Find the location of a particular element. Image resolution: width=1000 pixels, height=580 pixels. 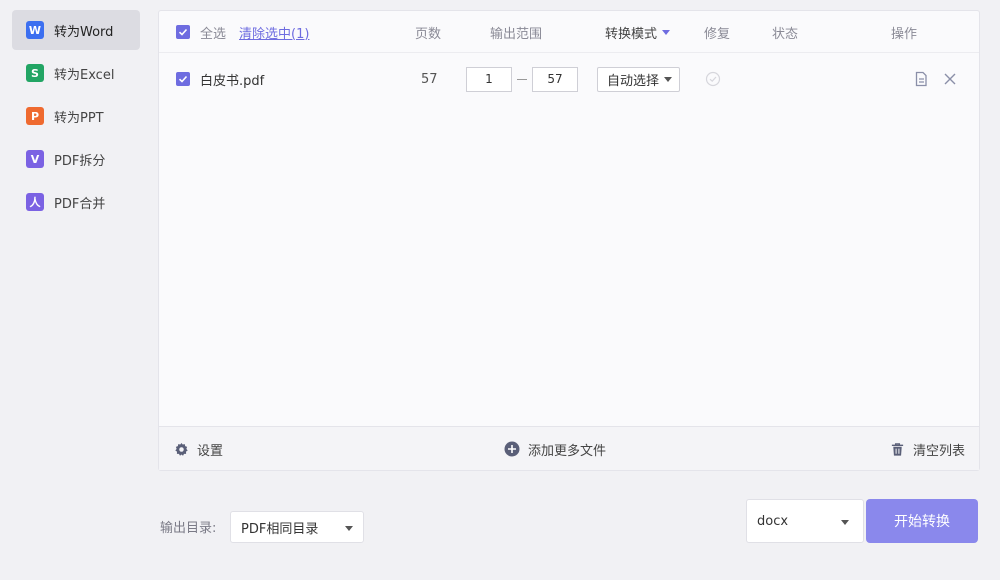

sidebar-item-label: 转为Word is located at coordinates (84, 32).